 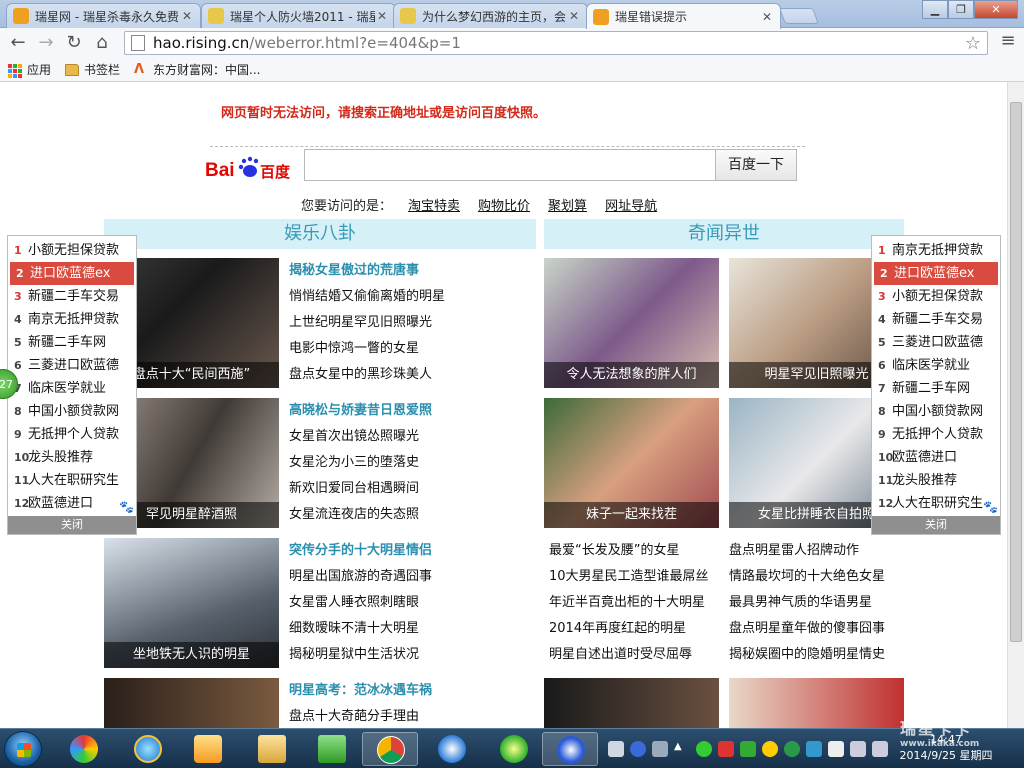 What do you see at coordinates (556, 43) in the screenshot?
I see `address-bar: hao.rising.cn/weberror.html?e=404&p=1 ☆` at bounding box center [556, 43].